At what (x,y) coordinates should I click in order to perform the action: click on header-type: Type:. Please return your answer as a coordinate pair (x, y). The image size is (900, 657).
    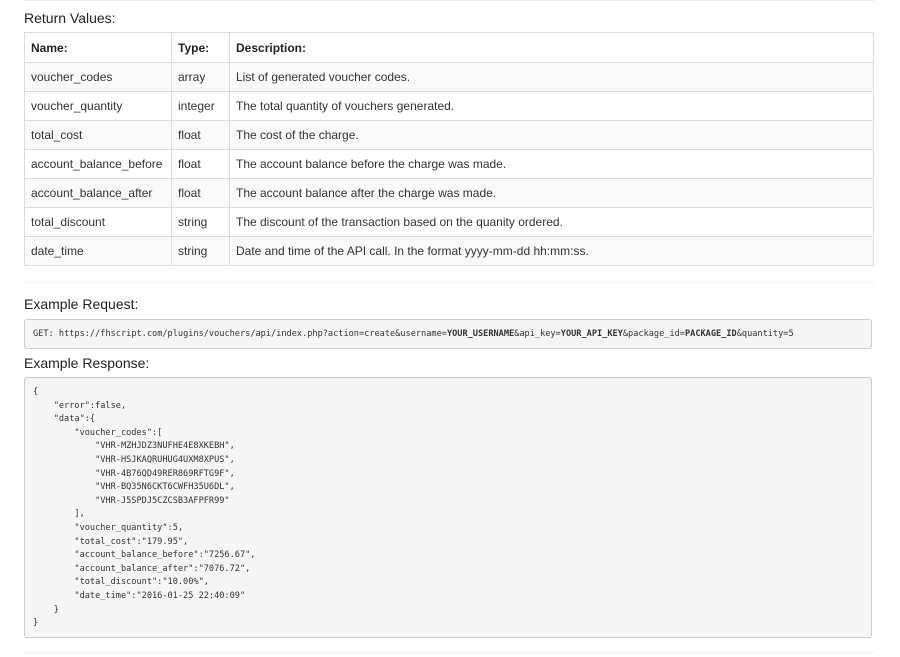
    Looking at the image, I should click on (200, 47).